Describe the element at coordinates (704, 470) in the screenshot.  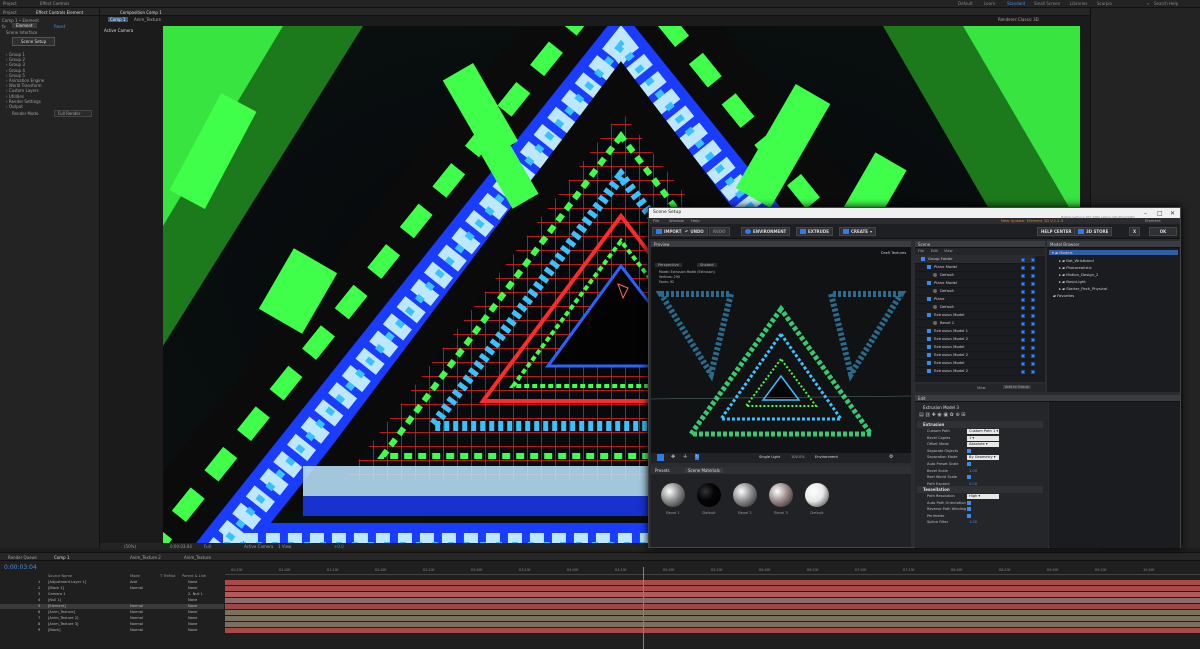
I see `tab-scene-materials: Scene Materials` at that location.